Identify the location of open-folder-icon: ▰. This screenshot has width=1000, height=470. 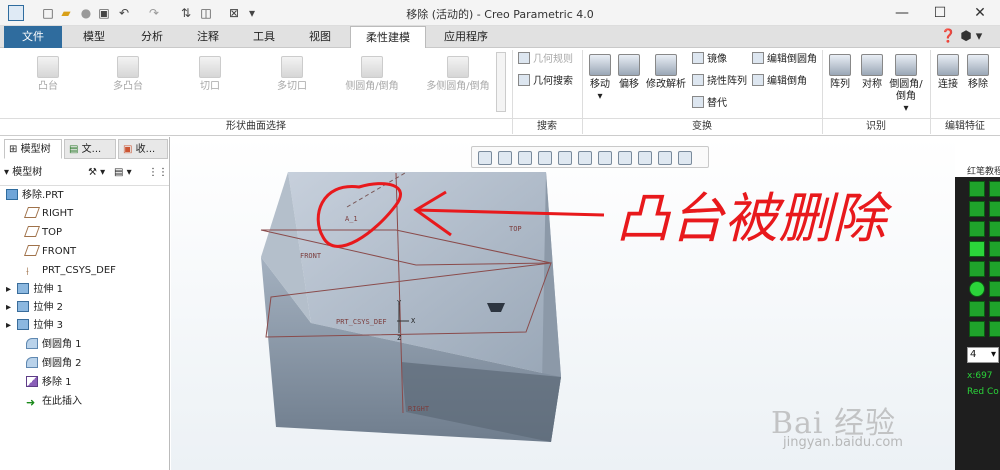
(66, 13).